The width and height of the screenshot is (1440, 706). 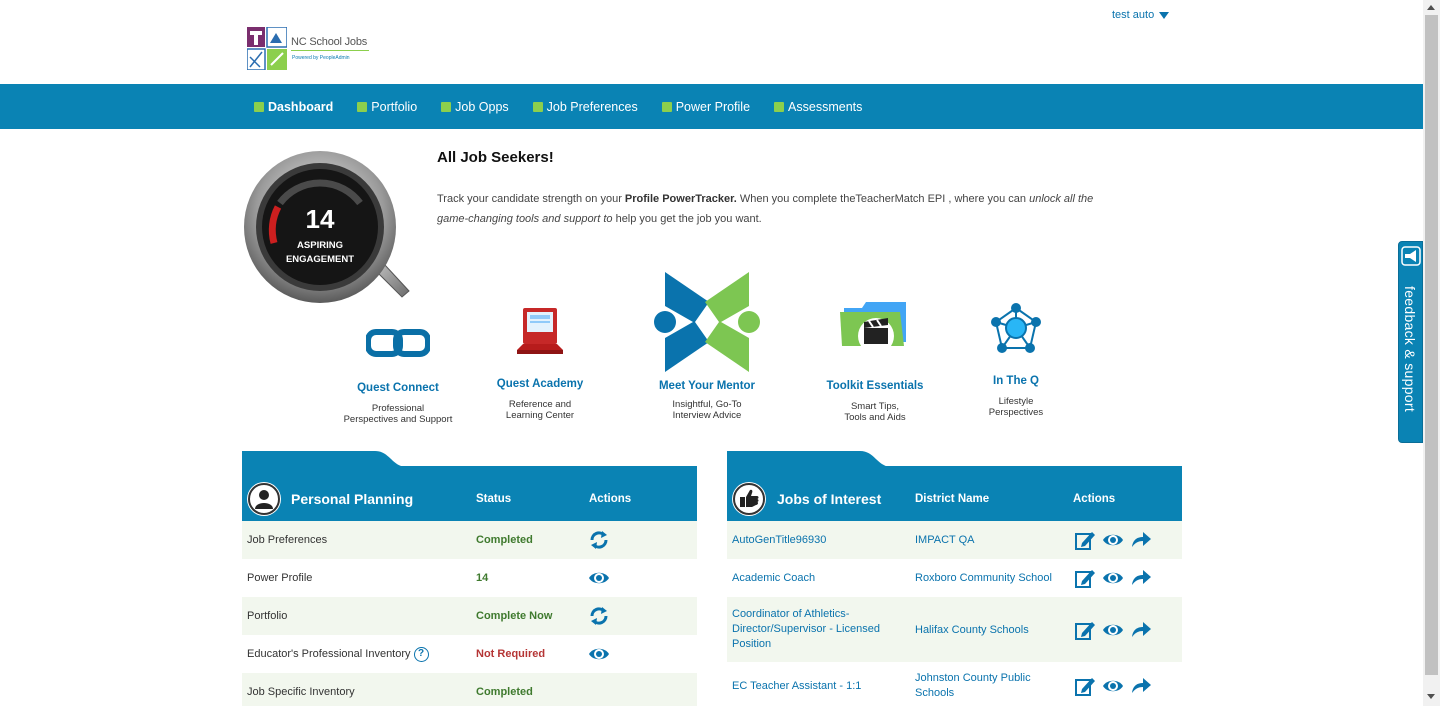 What do you see at coordinates (540, 331) in the screenshot?
I see `laptop-icon` at bounding box center [540, 331].